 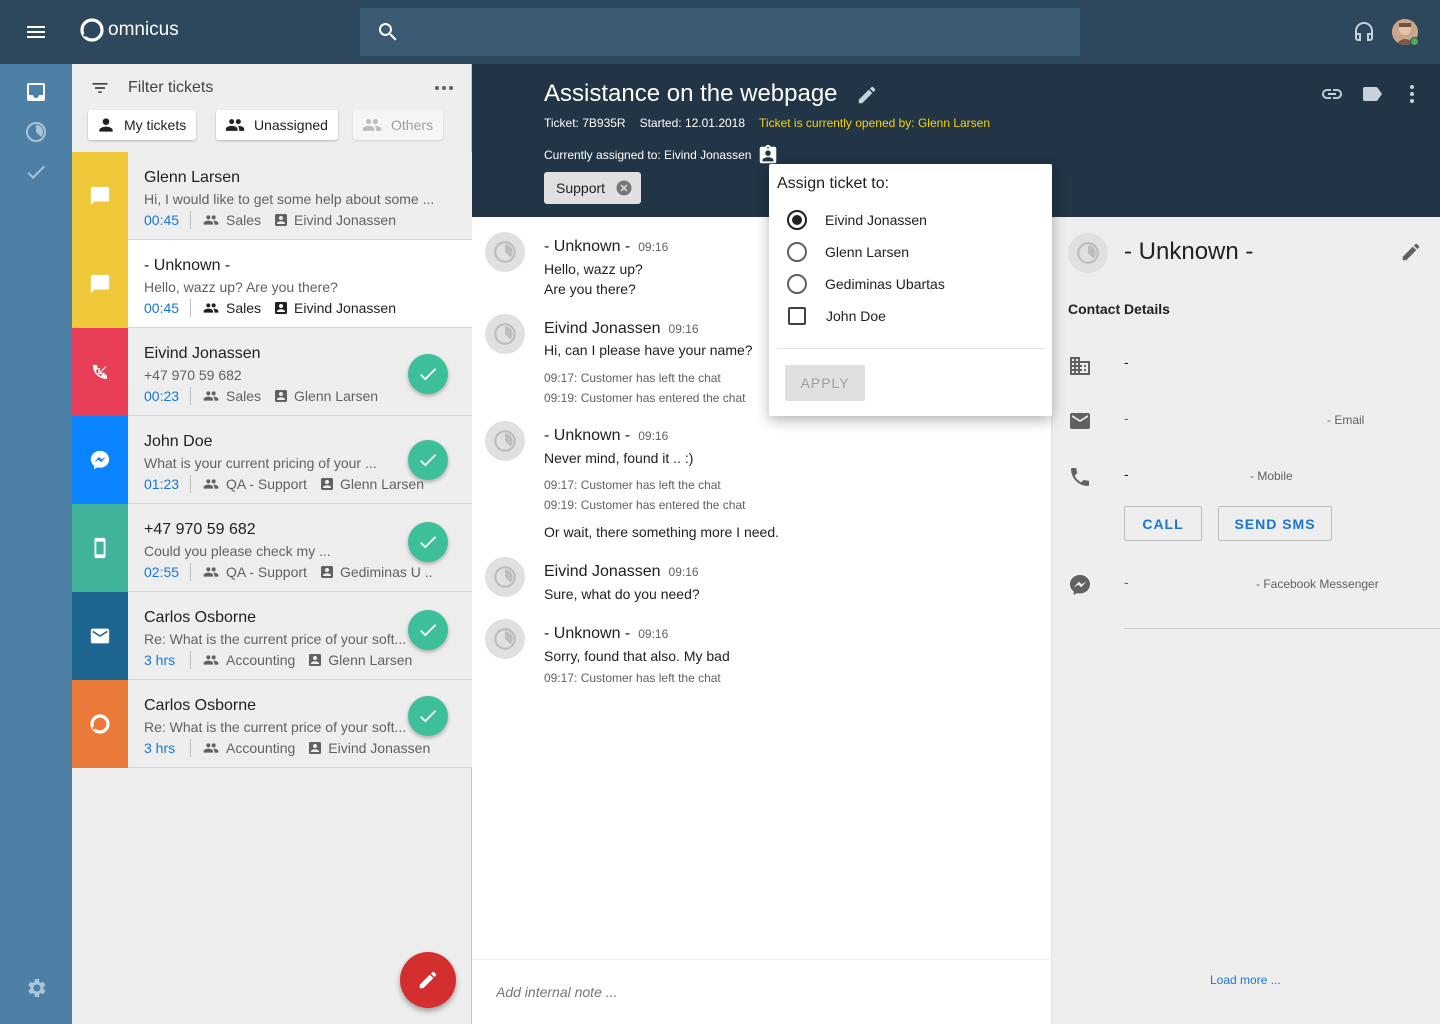 I want to click on message-text: Hi, can I please have your name?, so click(x=648, y=350).